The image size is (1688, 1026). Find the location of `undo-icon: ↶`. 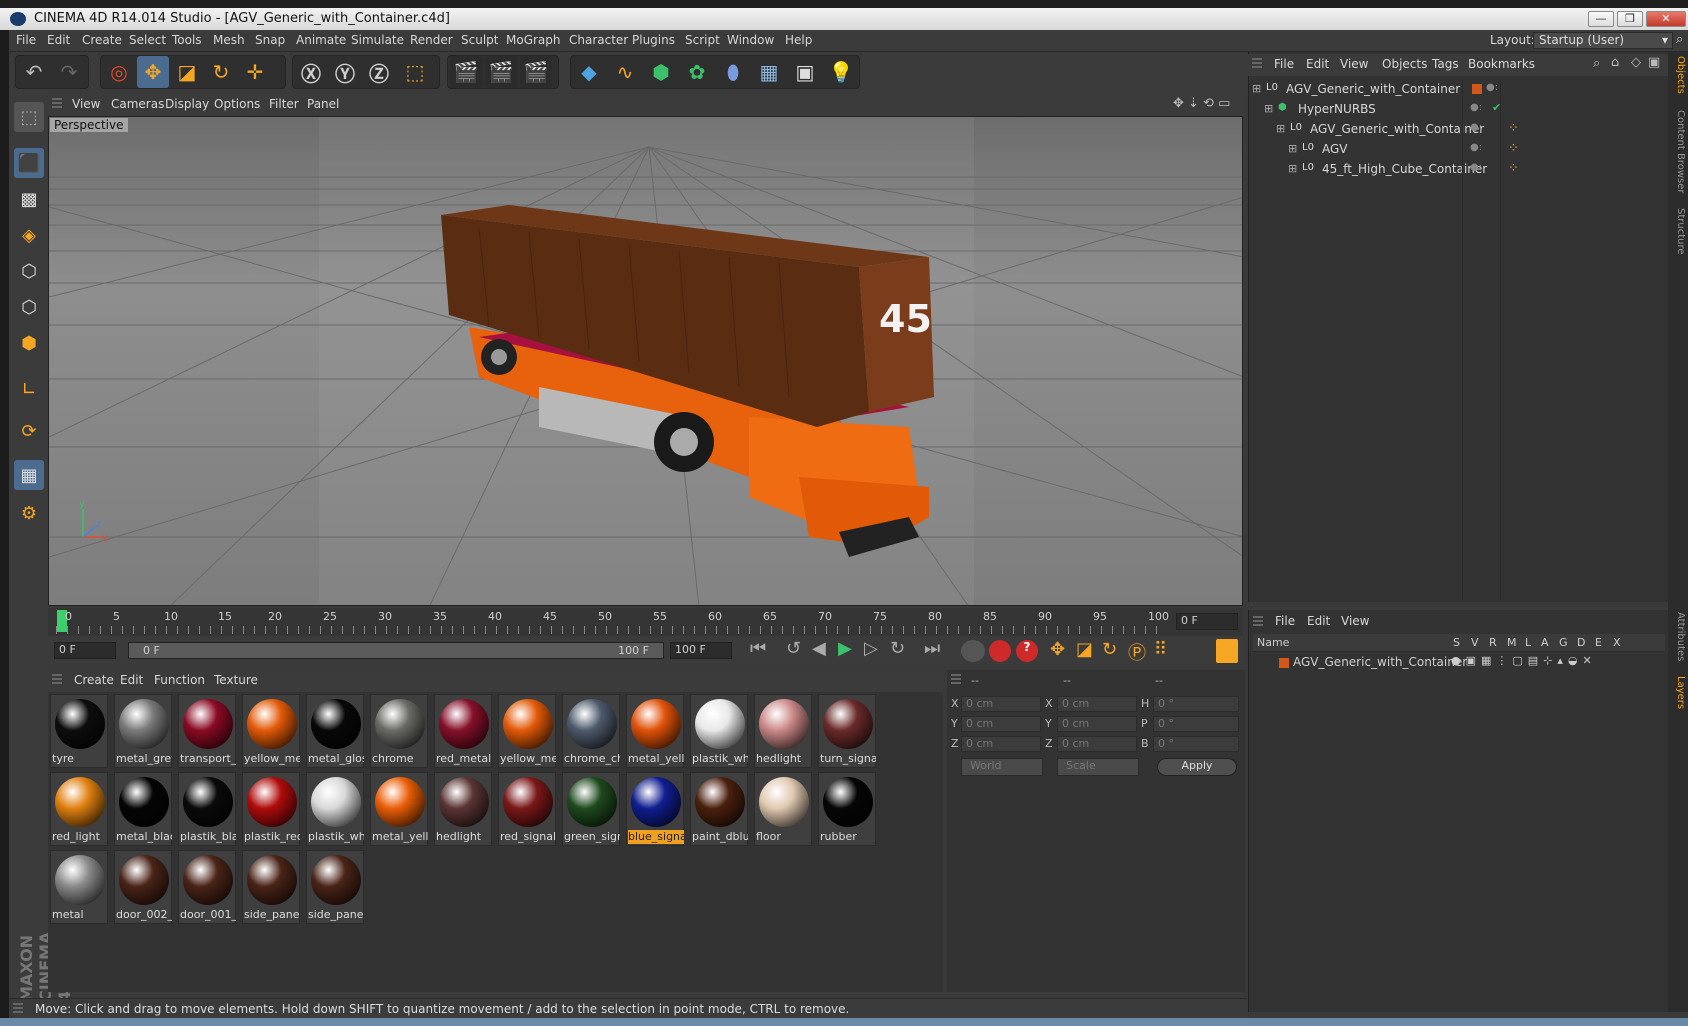

undo-icon: ↶ is located at coordinates (34, 72).